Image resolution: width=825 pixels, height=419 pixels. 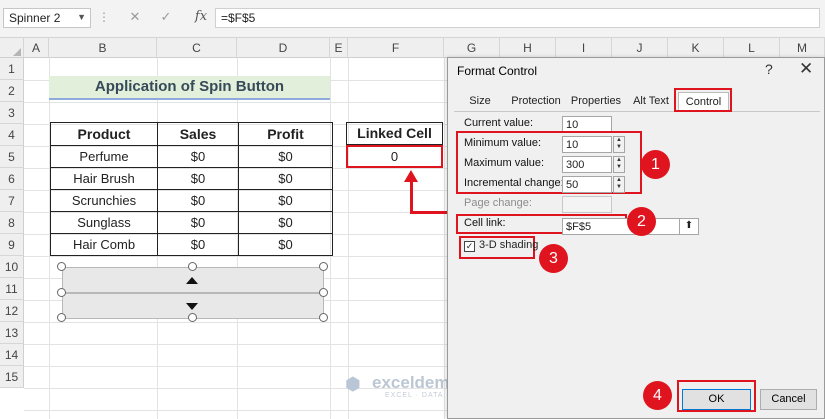 What do you see at coordinates (81, 17) in the screenshot?
I see `chevron-down-icon: ▼` at bounding box center [81, 17].